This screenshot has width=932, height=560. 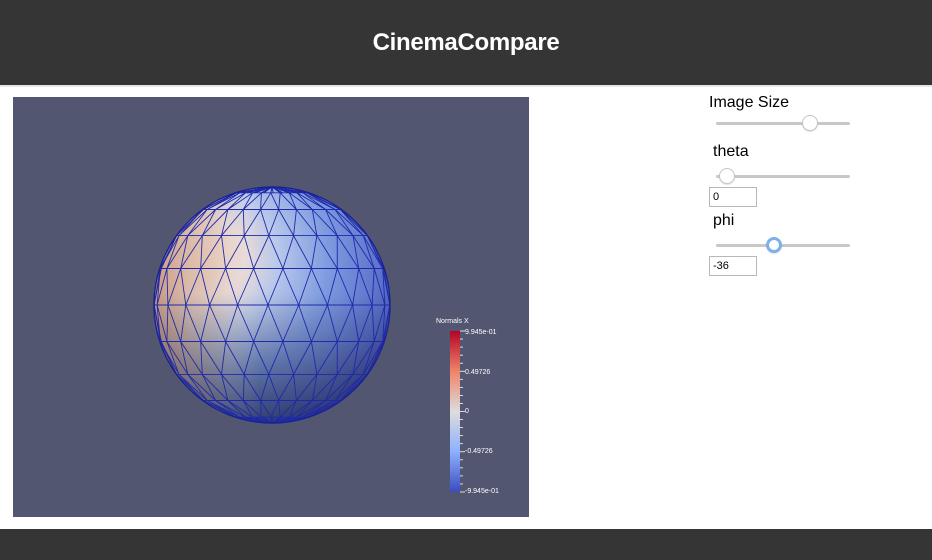 I want to click on app-footer, so click(x=466, y=544).